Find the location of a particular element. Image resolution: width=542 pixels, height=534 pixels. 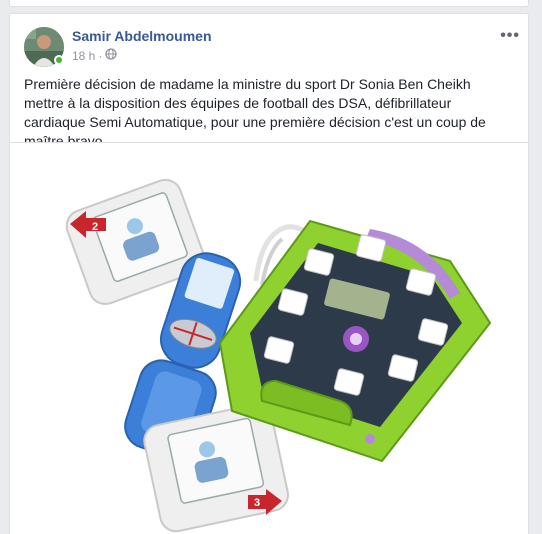

post-timestamp: 18 h is located at coordinates (83, 56).